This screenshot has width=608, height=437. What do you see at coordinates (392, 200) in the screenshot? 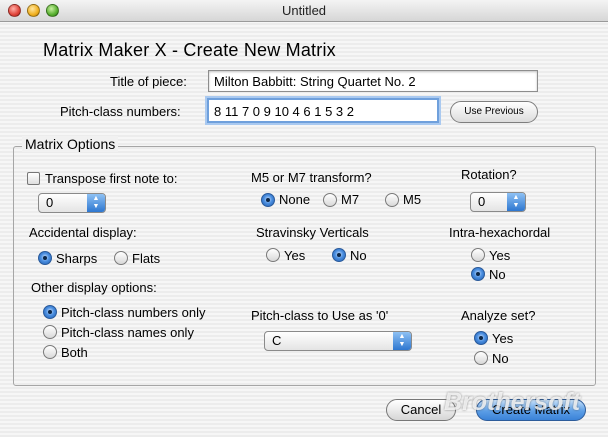
I see `m5m7-m5-radio` at bounding box center [392, 200].